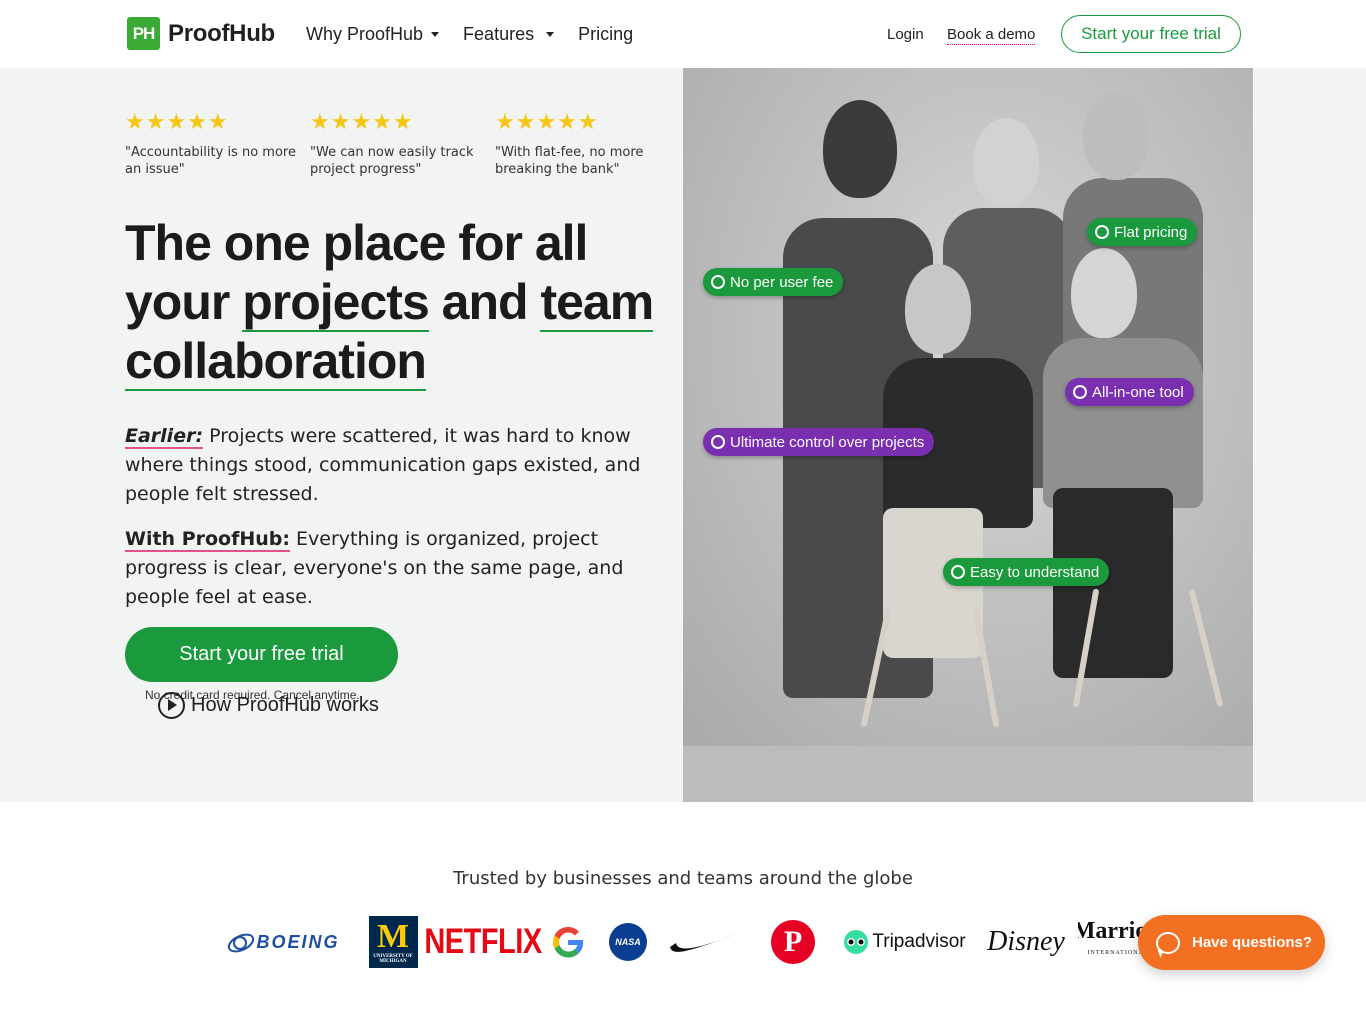 Image resolution: width=1366 pixels, height=1010 pixels. I want to click on boeing-logo: BOEING, so click(283, 942).